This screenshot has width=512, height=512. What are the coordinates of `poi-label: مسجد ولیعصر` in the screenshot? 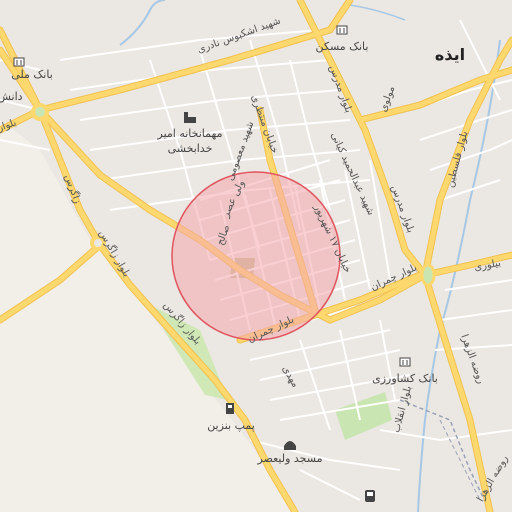 It's located at (290, 458).